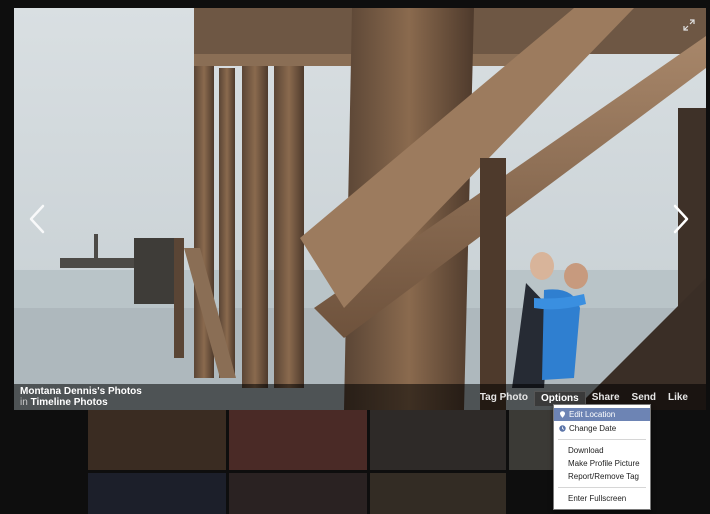  Describe the element at coordinates (24, 402) in the screenshot. I see `album-prefix: in` at that location.